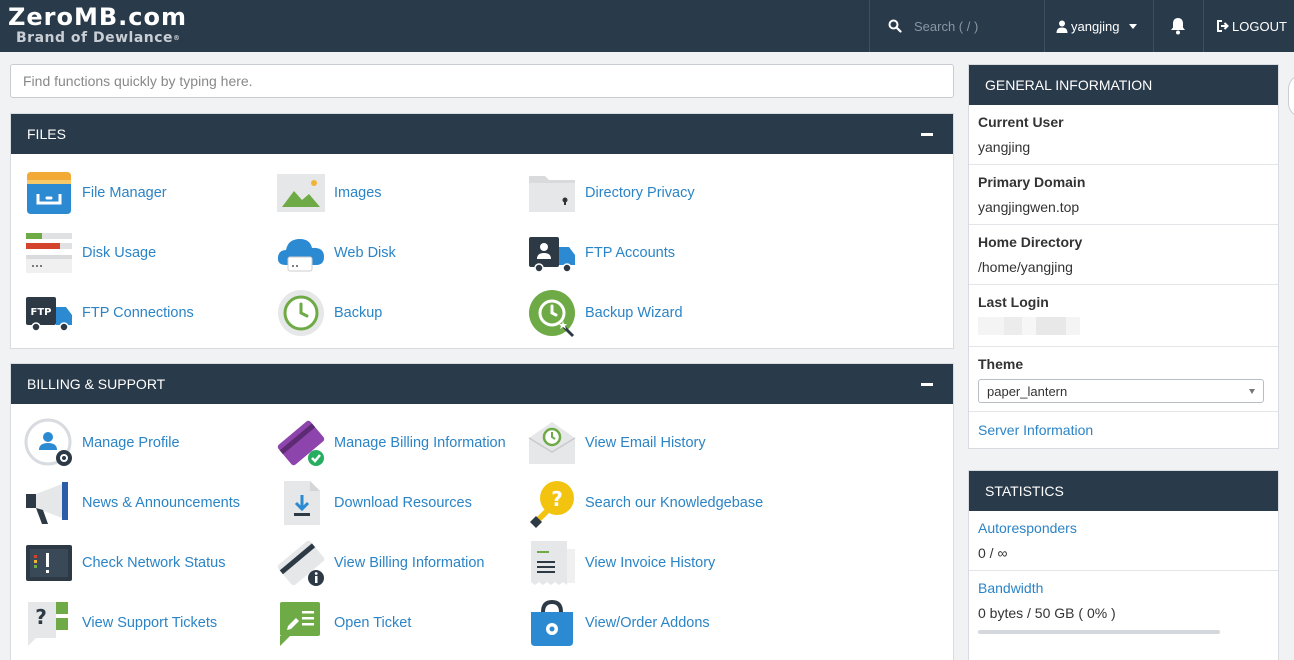  Describe the element at coordinates (1123, 606) in the screenshot. I see `bandwidth-row: Bandwidth 0 bytes / 50 GB ( 0% )` at that location.